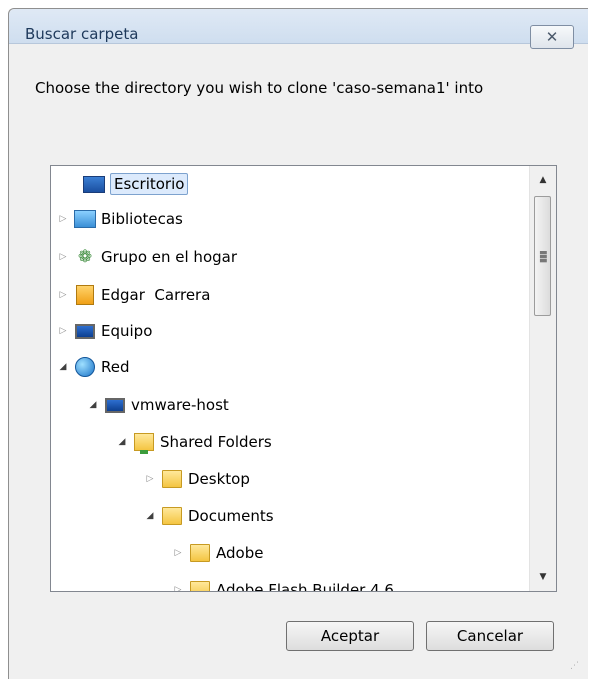 The height and width of the screenshot is (679, 589). I want to click on tree-item-shared-folders: ◢ Shared Folders, so click(193, 442).